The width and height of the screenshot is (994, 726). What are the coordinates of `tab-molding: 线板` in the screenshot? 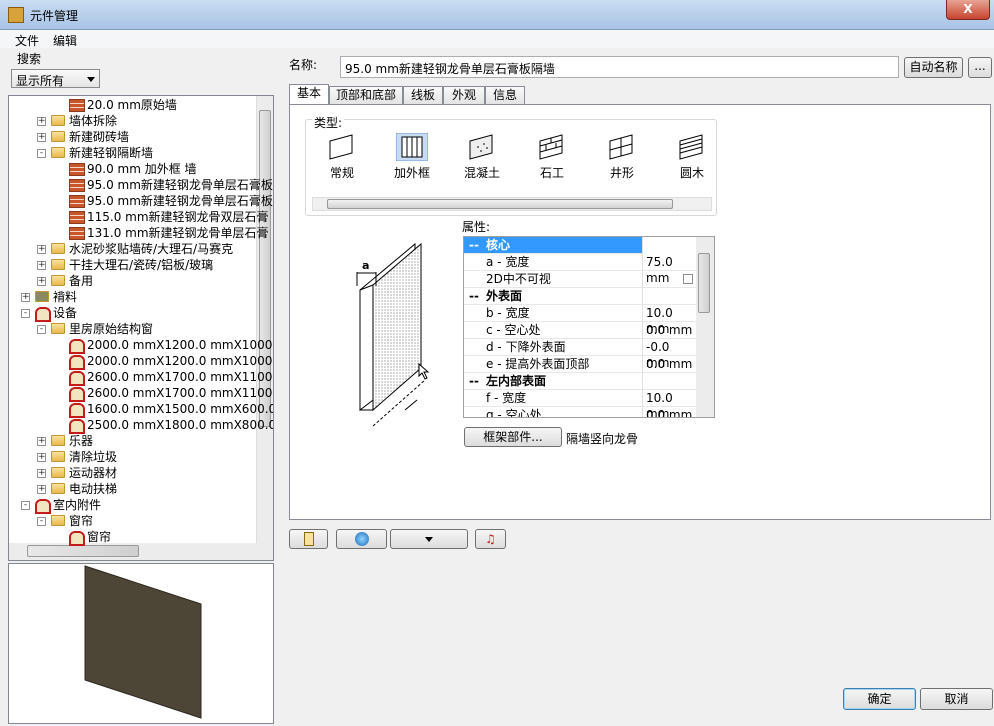 It's located at (423, 95).